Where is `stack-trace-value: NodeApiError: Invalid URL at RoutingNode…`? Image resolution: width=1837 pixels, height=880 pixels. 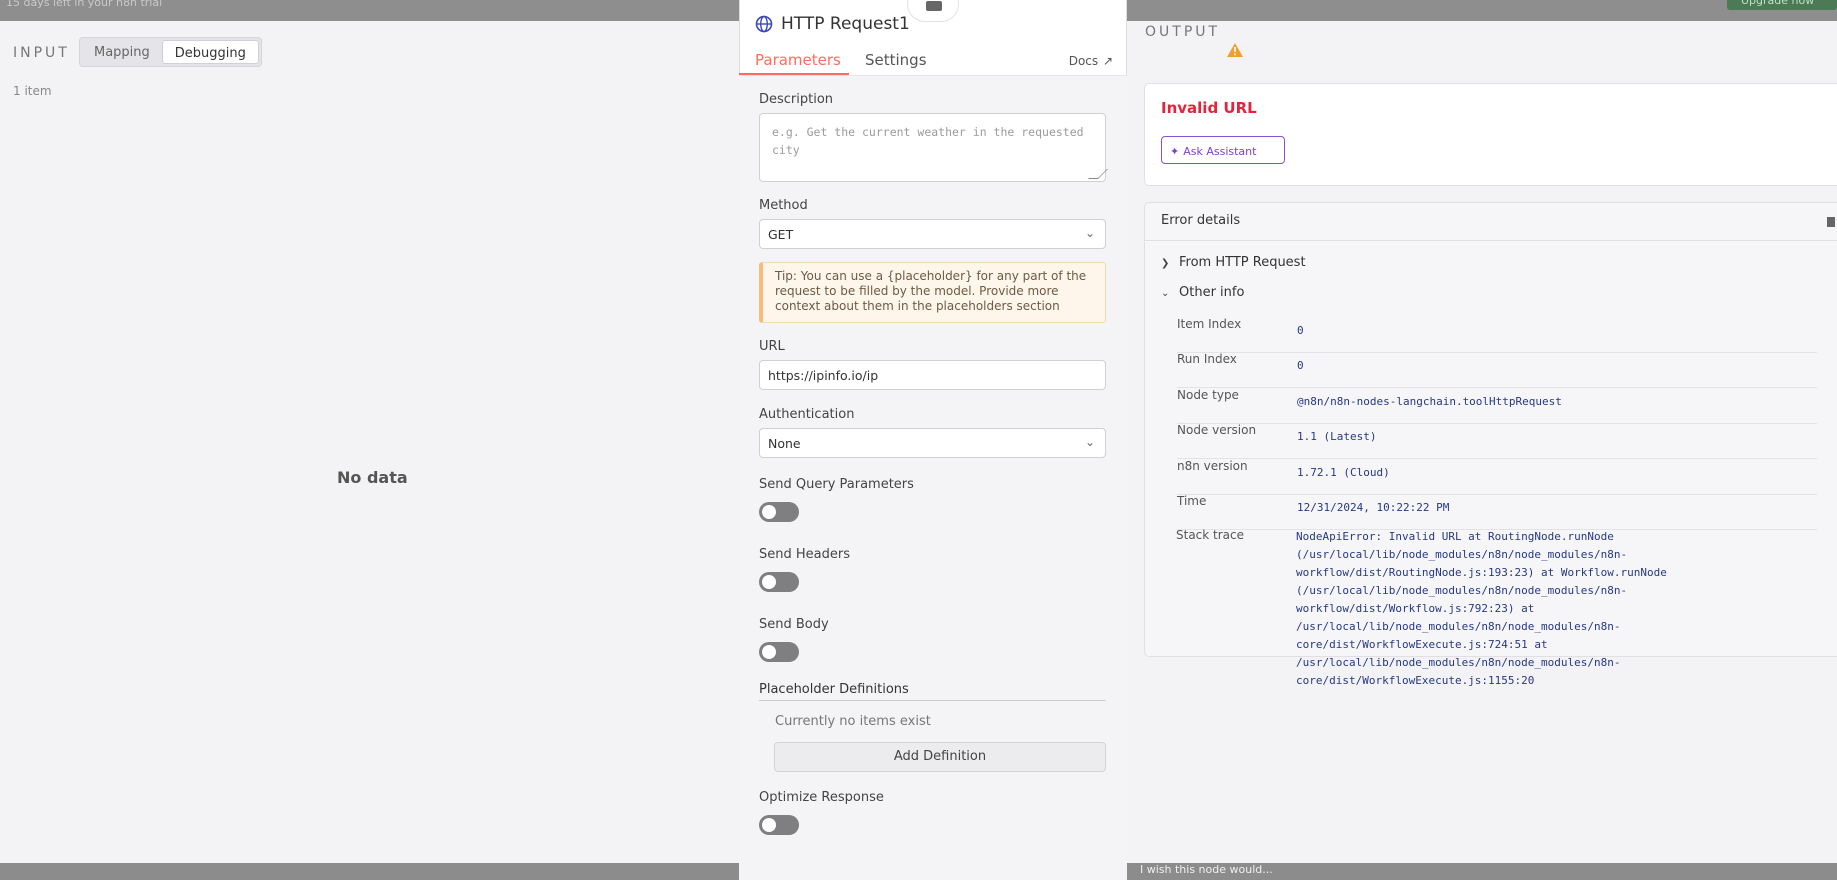
stack-trace-value: NodeApiError: Invalid URL at RoutingNode… is located at coordinates (1481, 608).